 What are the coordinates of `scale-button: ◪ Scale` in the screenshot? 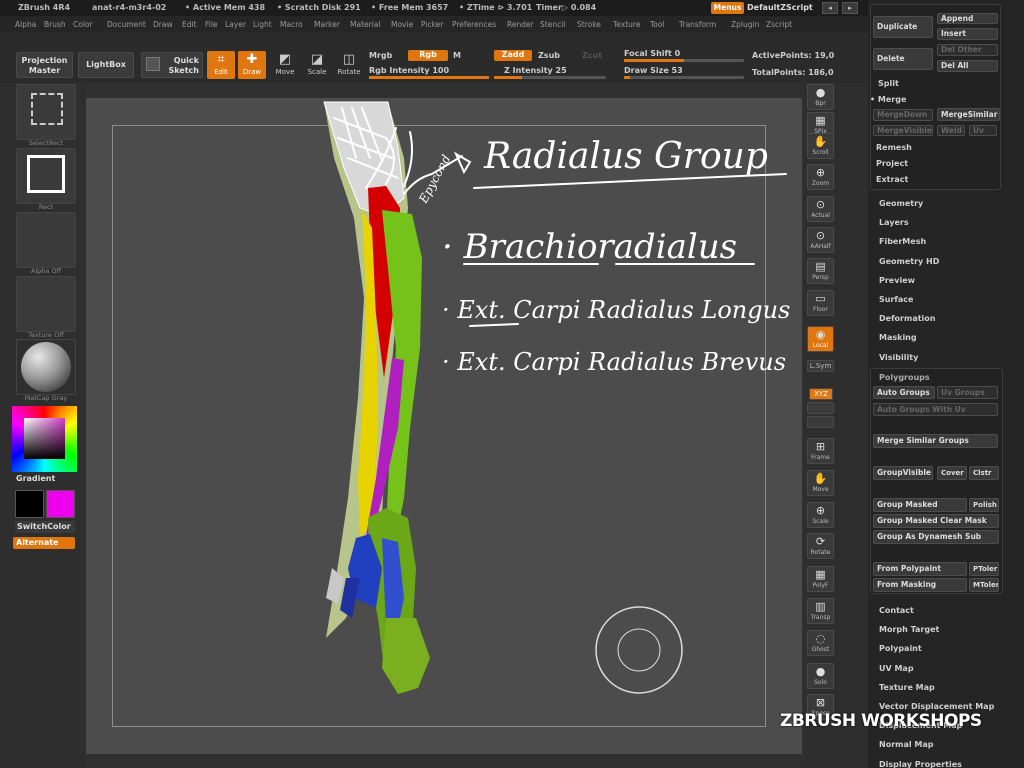 It's located at (317, 65).